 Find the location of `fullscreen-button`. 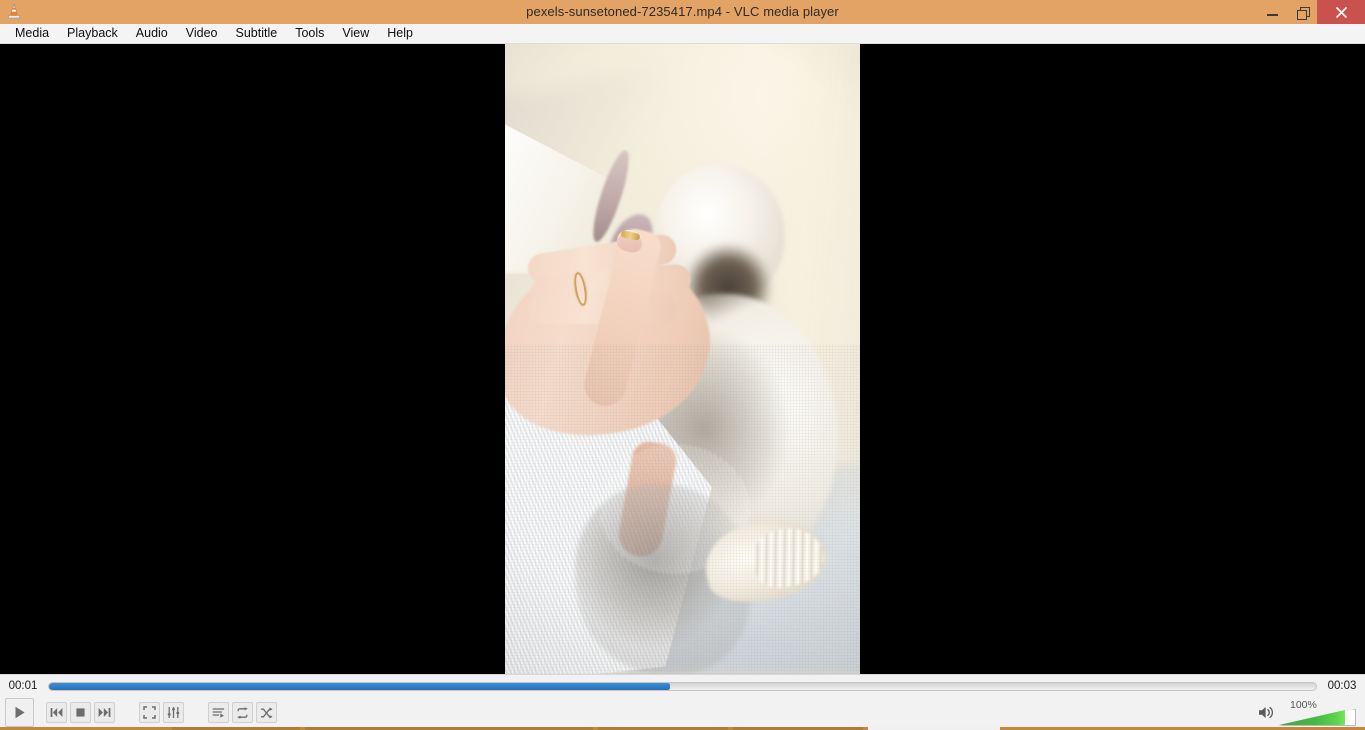

fullscreen-button is located at coordinates (149, 712).